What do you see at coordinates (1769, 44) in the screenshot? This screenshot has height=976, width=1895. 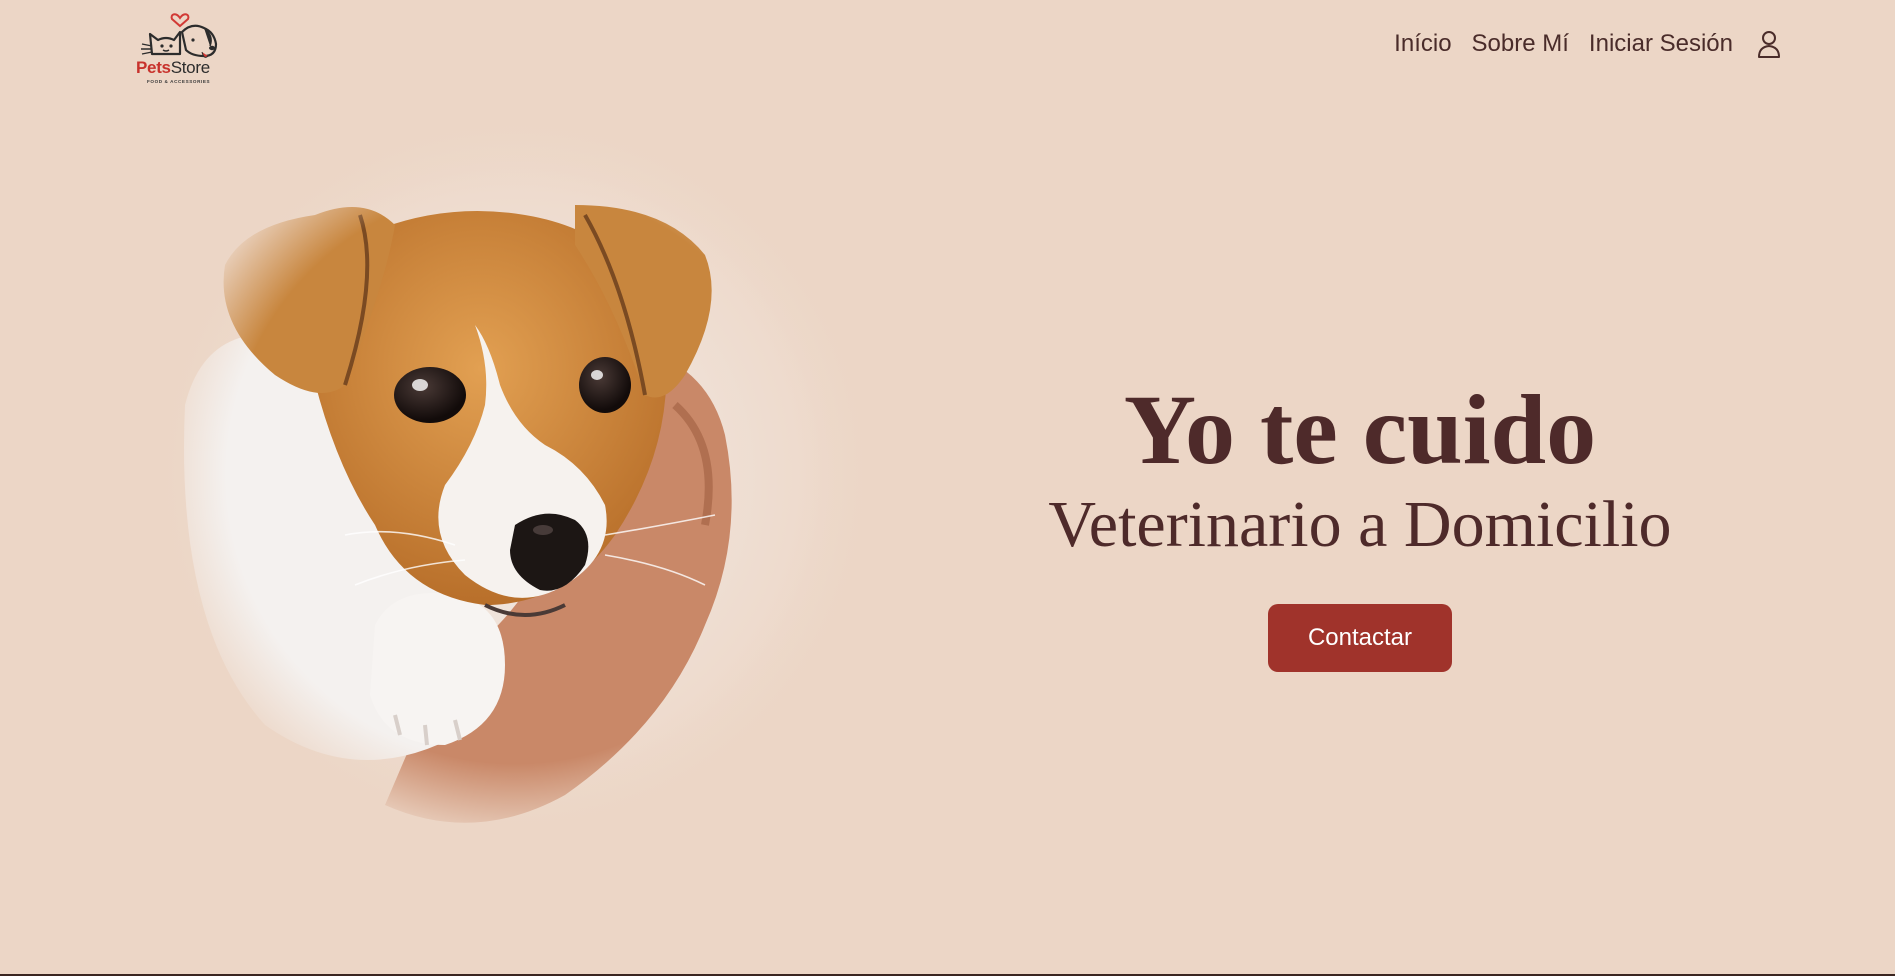 I see `user-icon` at bounding box center [1769, 44].